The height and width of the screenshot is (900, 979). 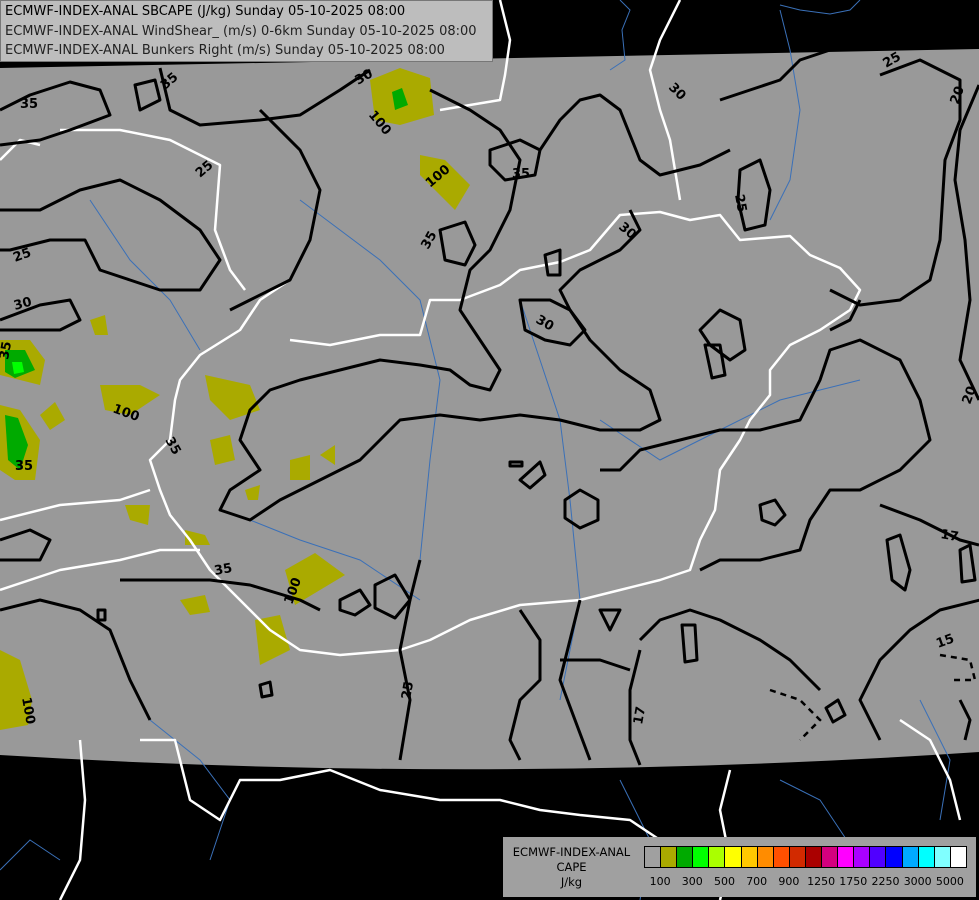 I want to click on legend-tick-label: 900, so click(x=789, y=881).